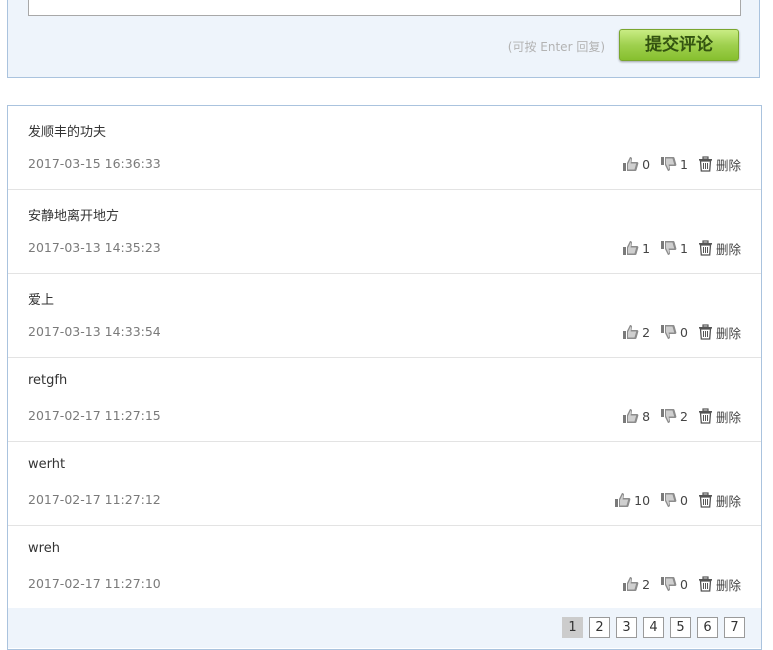 This screenshot has height=650, width=773. I want to click on like-button: 8, so click(636, 416).